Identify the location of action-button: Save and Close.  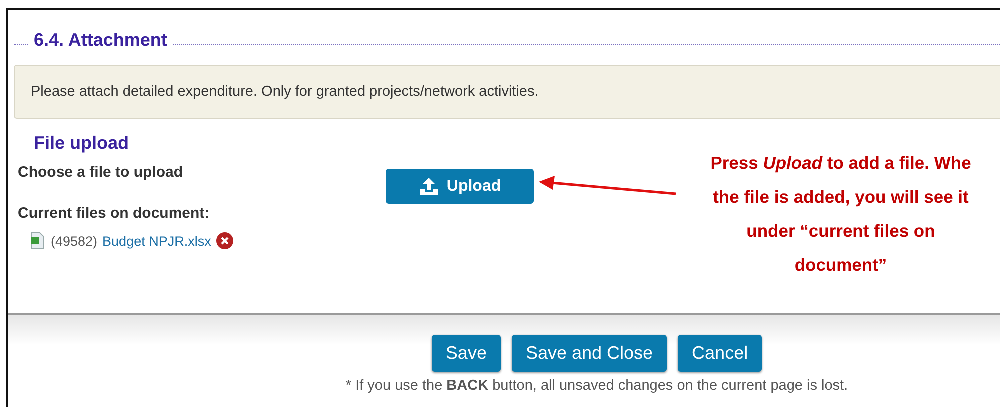
(590, 353).